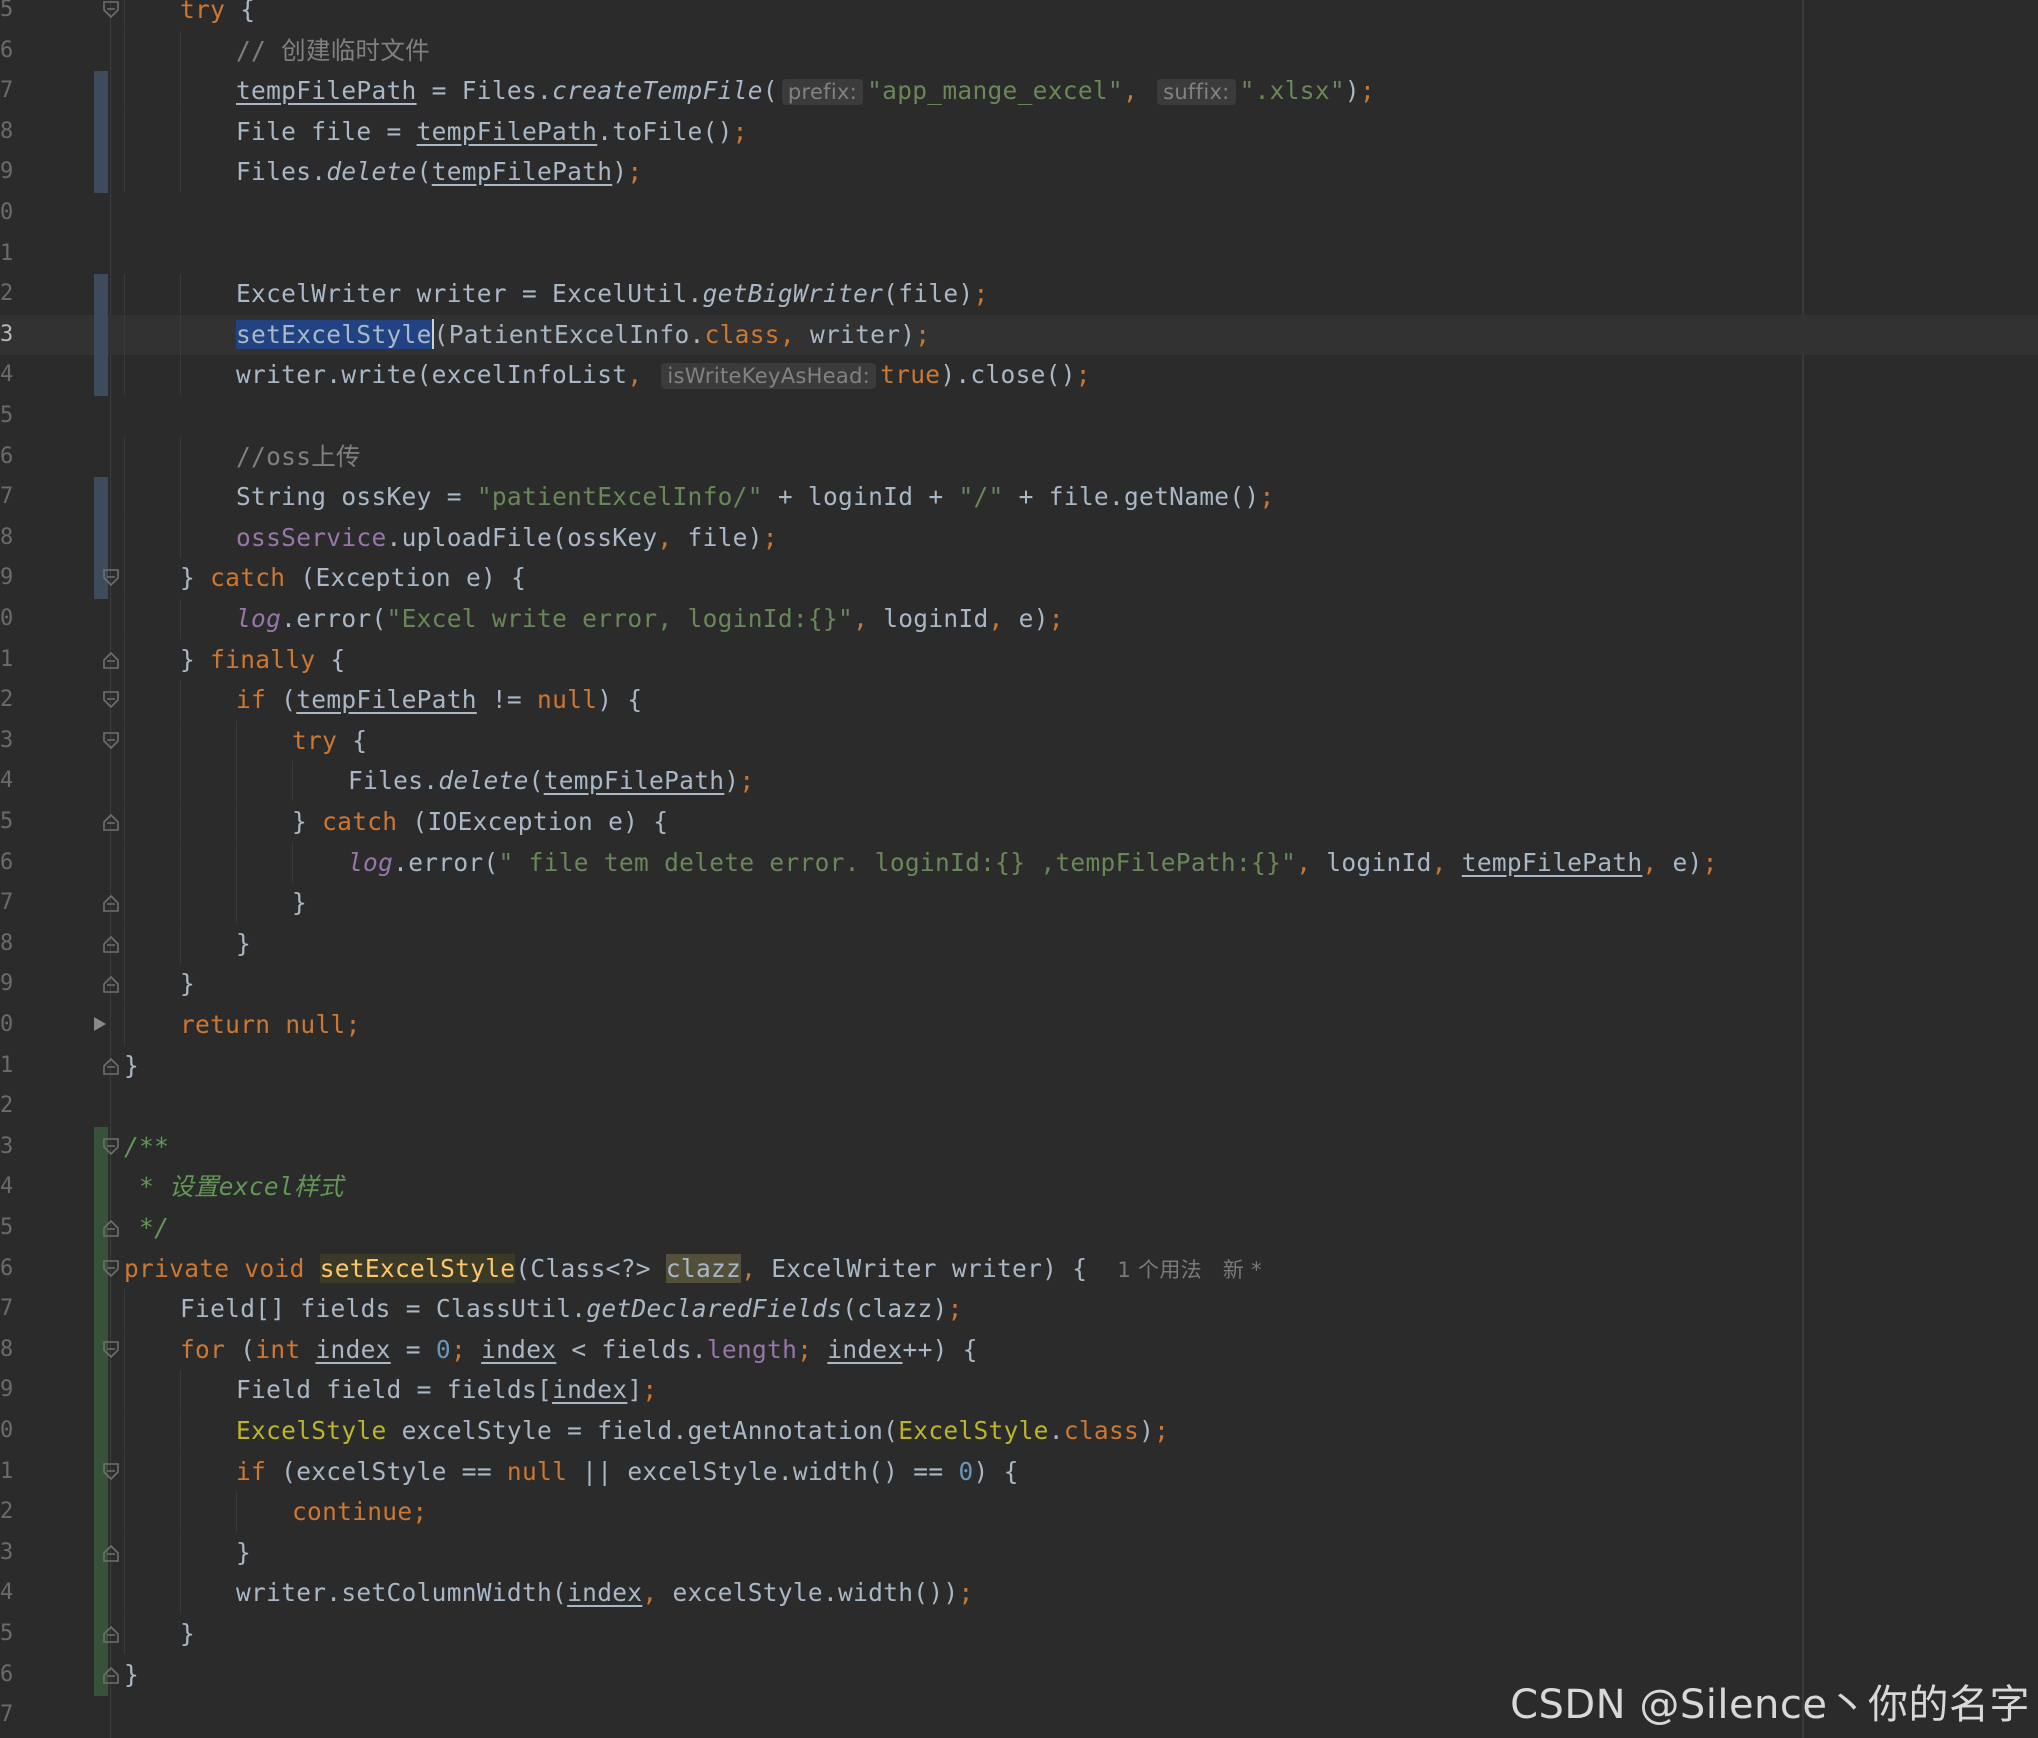  I want to click on code-text: } catch (Exception e) {, so click(353, 578).